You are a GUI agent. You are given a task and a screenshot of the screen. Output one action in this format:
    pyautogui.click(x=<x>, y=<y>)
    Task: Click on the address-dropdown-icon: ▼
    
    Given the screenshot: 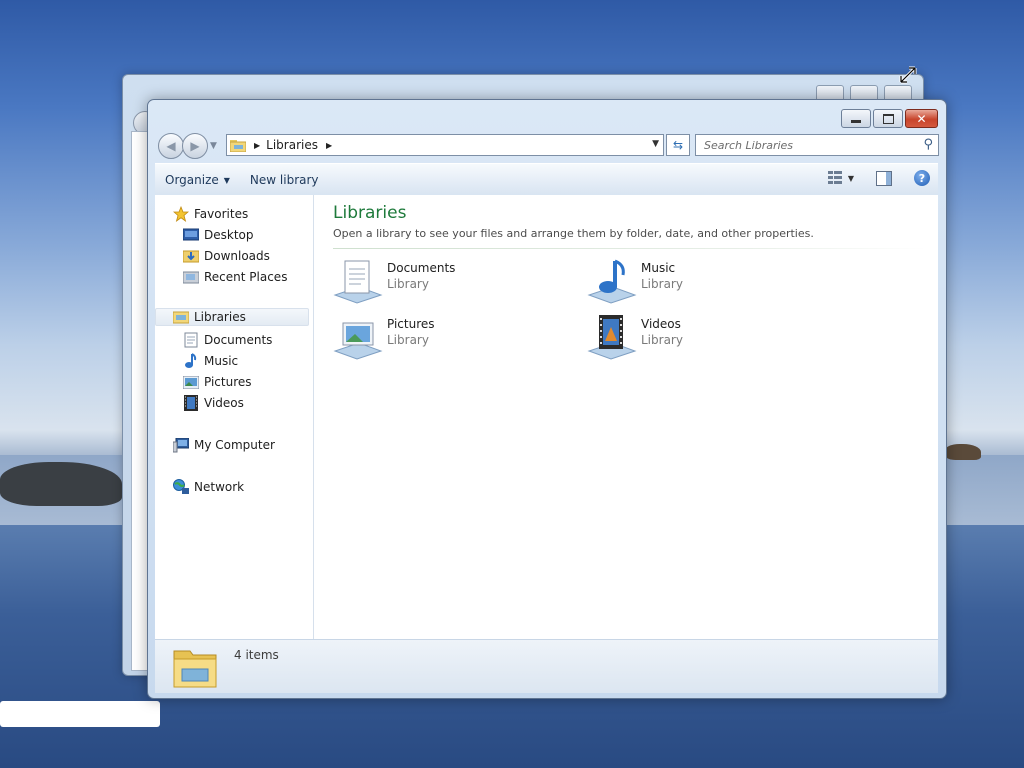 What is the action you would take?
    pyautogui.click(x=655, y=144)
    